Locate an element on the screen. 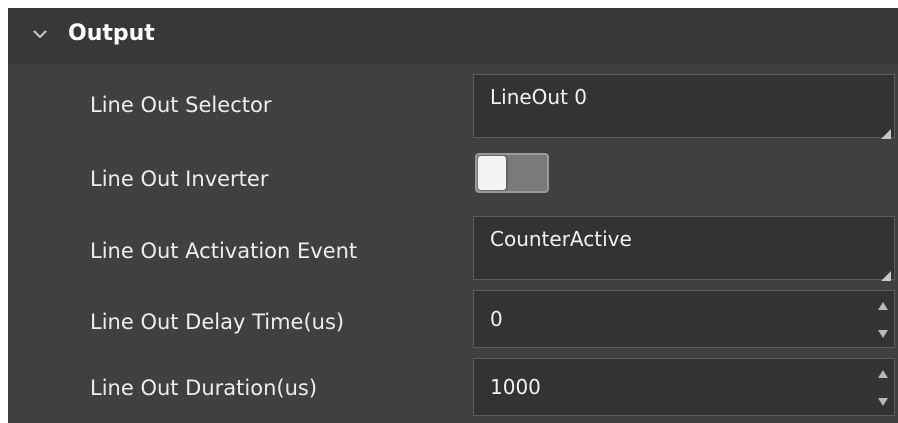  line-out-selector-value: LineOut 0 is located at coordinates (539, 97).